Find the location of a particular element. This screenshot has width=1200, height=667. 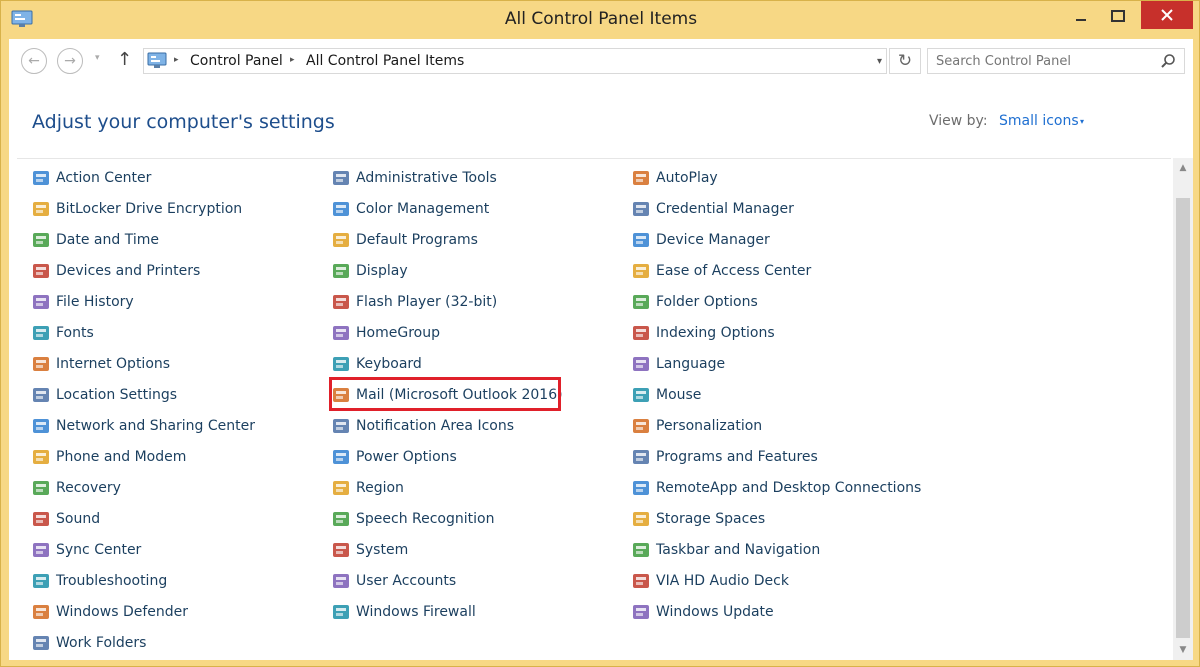

cp-item-label: Windows Update is located at coordinates (715, 612).